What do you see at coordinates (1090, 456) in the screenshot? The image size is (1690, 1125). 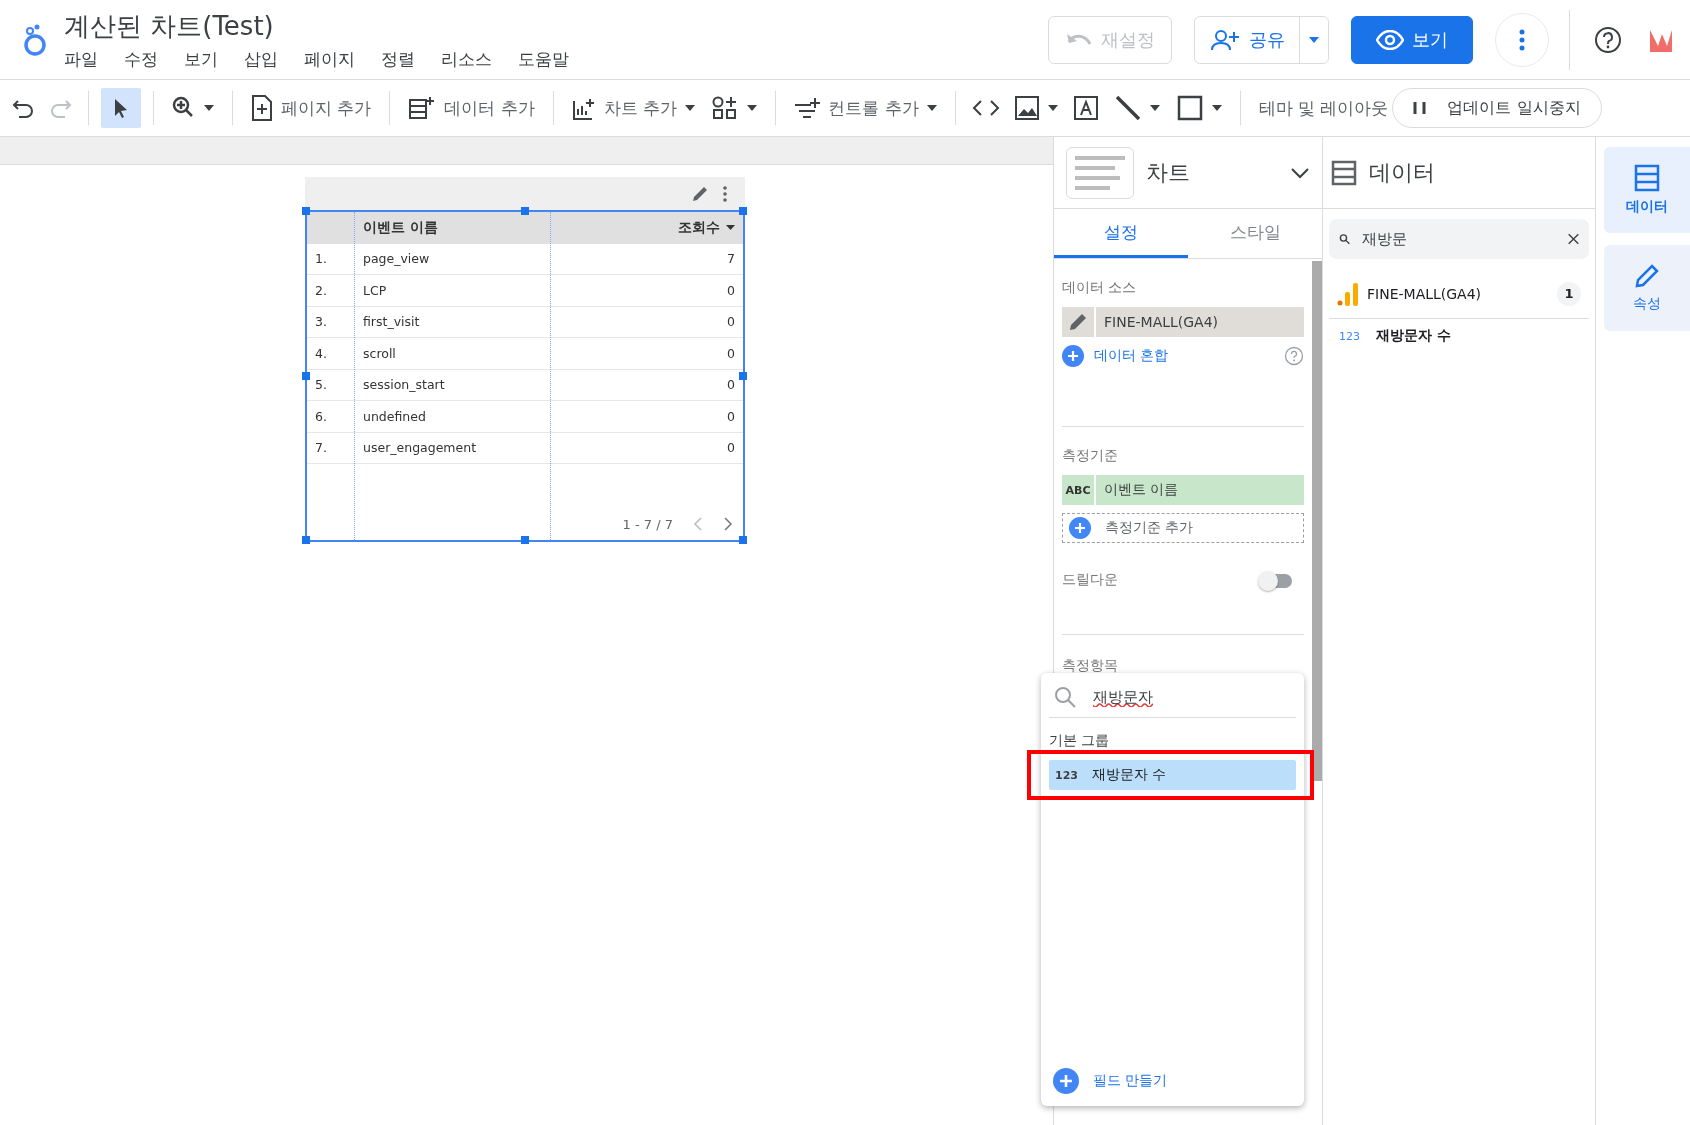 I see `section-label: 측정기준` at bounding box center [1090, 456].